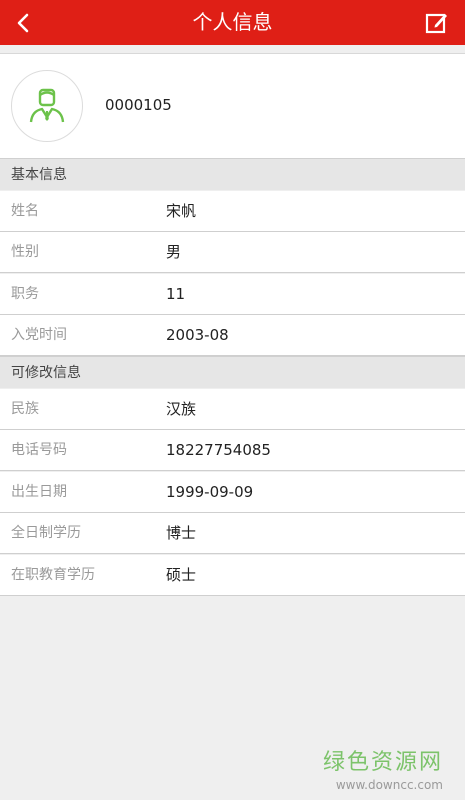  Describe the element at coordinates (232, 211) in the screenshot. I see `field-row-name: 姓名 宋帆` at that location.